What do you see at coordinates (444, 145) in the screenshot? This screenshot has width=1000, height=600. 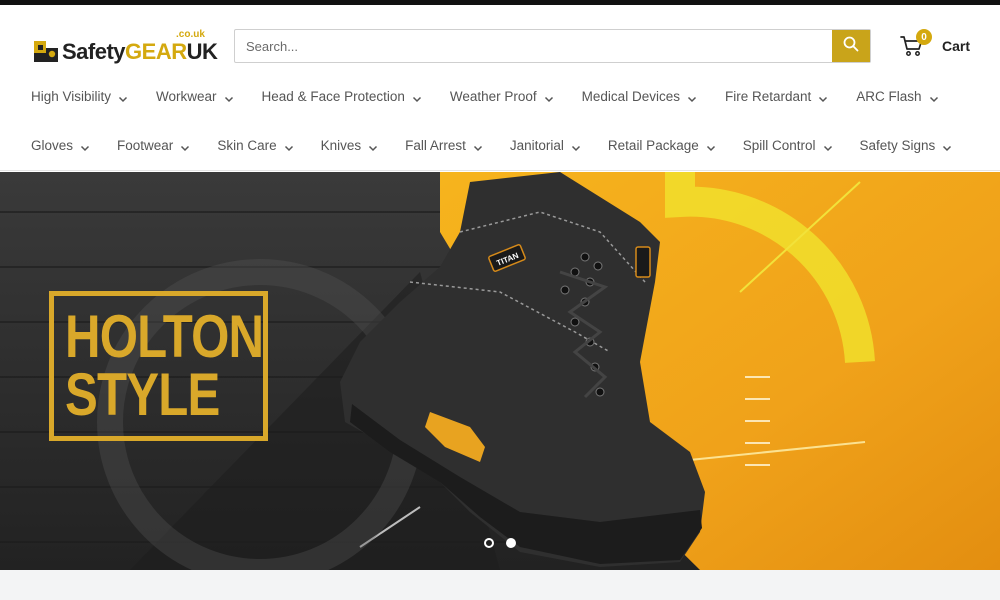 I see `nav-item-fall-arrest: Fall Arrest` at bounding box center [444, 145].